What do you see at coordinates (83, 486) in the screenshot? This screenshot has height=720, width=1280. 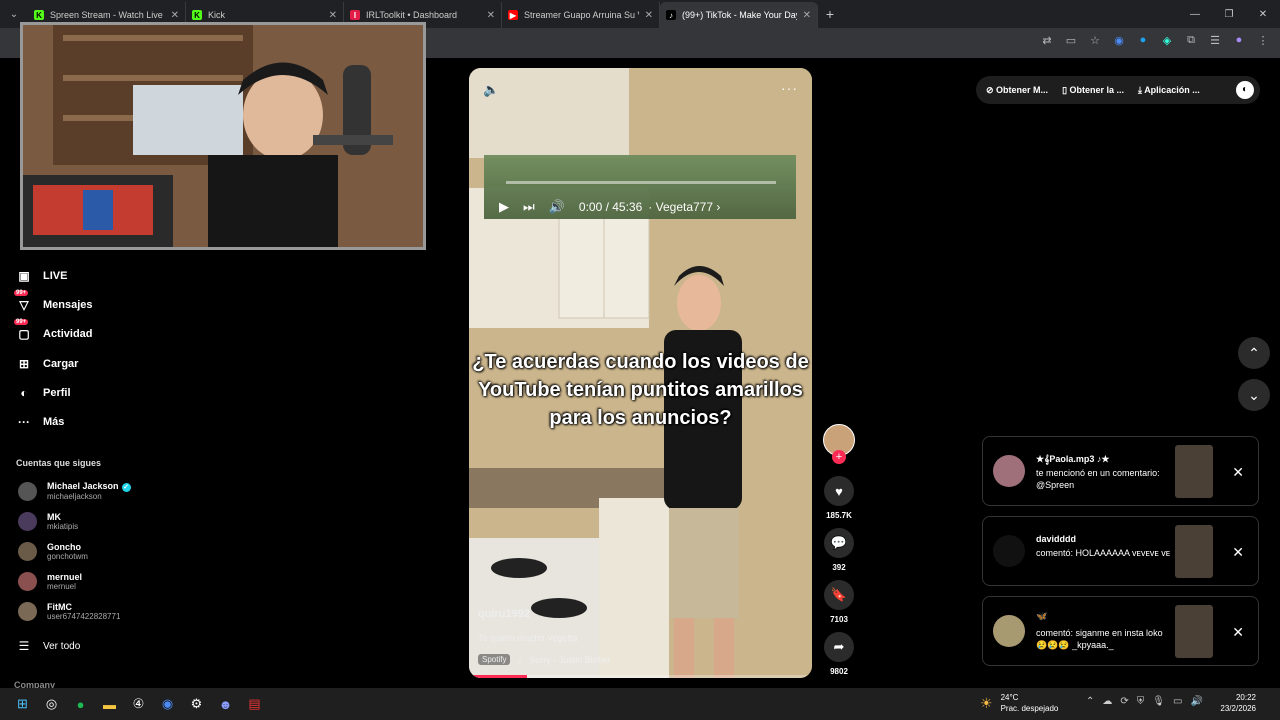 I see `account-name: Michael Jackson` at bounding box center [83, 486].